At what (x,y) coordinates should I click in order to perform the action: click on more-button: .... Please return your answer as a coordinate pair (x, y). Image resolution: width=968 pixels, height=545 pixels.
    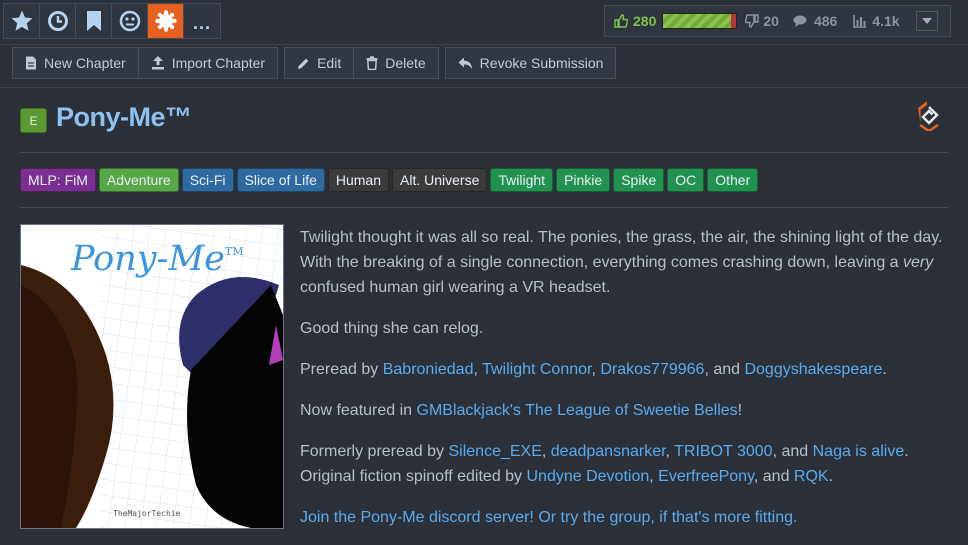
    Looking at the image, I should click on (202, 21).